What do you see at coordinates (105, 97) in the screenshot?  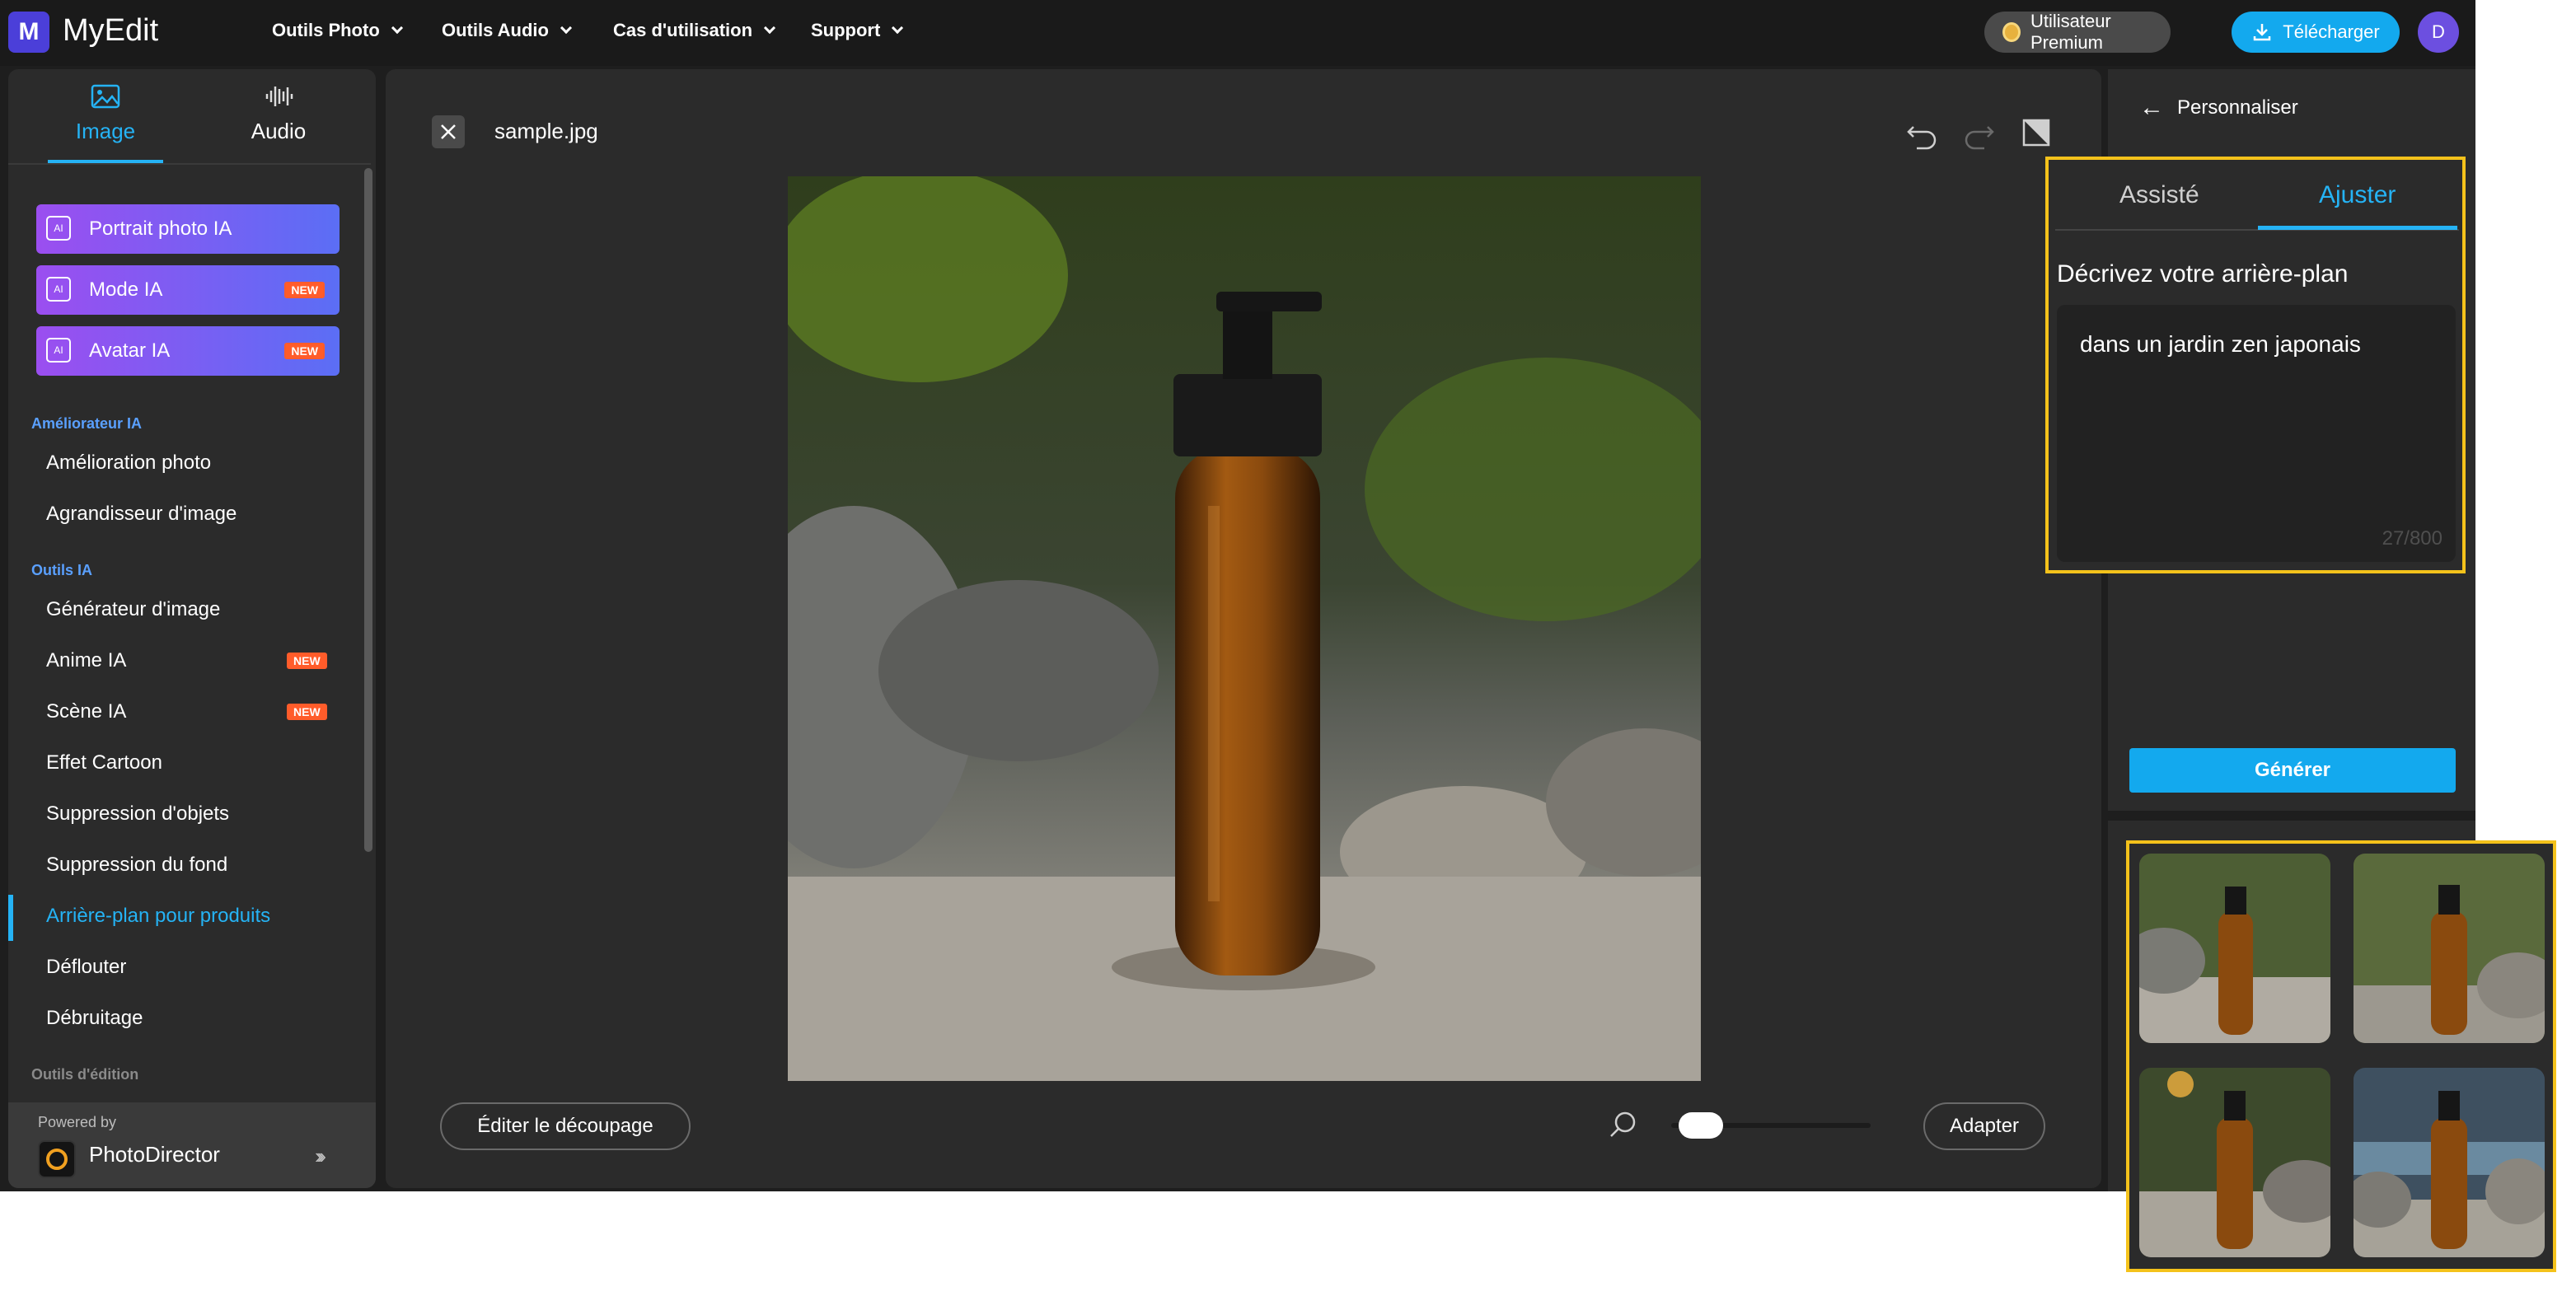 I see `image-icon` at bounding box center [105, 97].